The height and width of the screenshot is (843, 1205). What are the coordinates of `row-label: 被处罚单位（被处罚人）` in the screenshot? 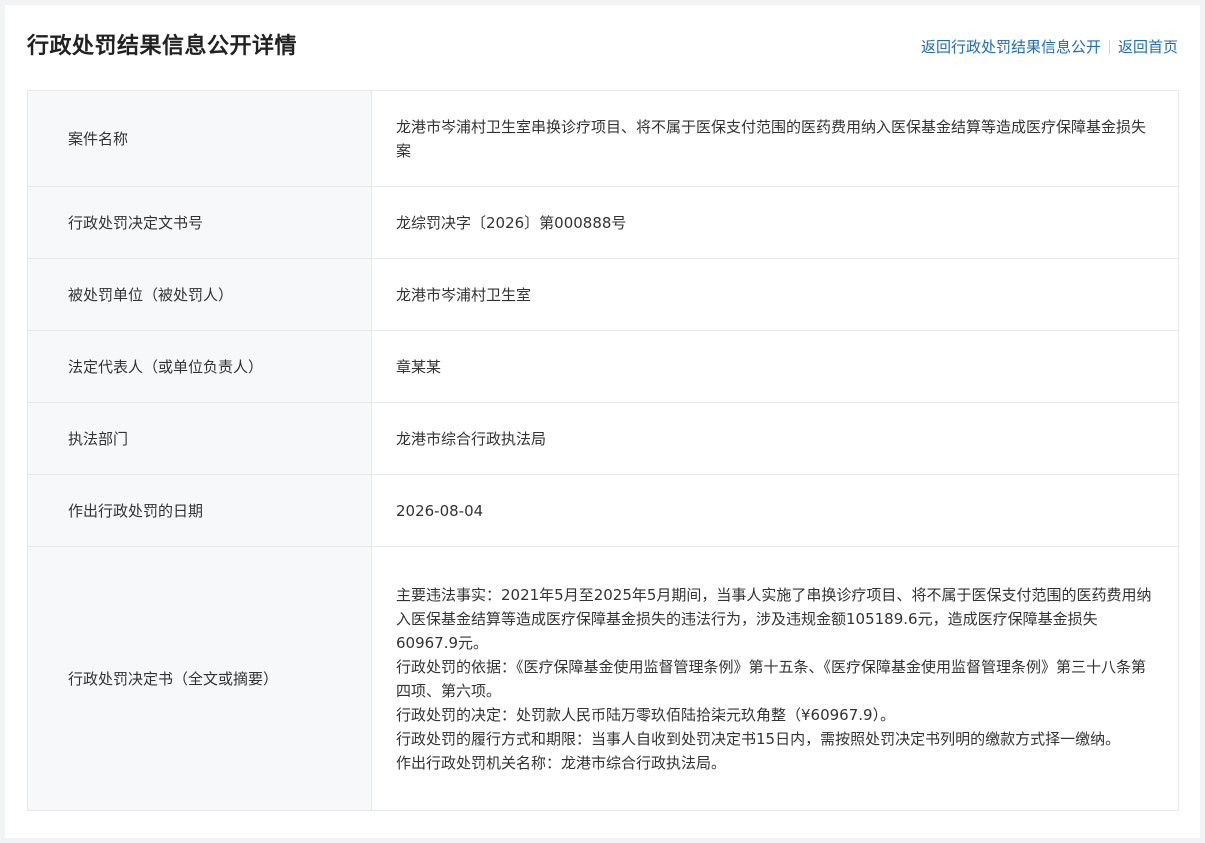 It's located at (199, 294).